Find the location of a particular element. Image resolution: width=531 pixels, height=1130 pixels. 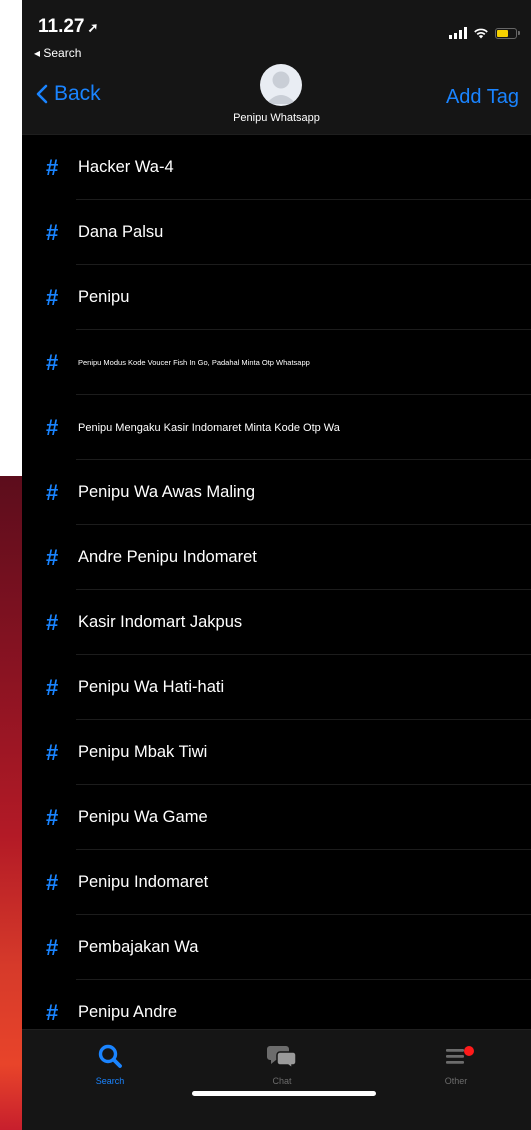

background-edge is located at coordinates (11, 565).